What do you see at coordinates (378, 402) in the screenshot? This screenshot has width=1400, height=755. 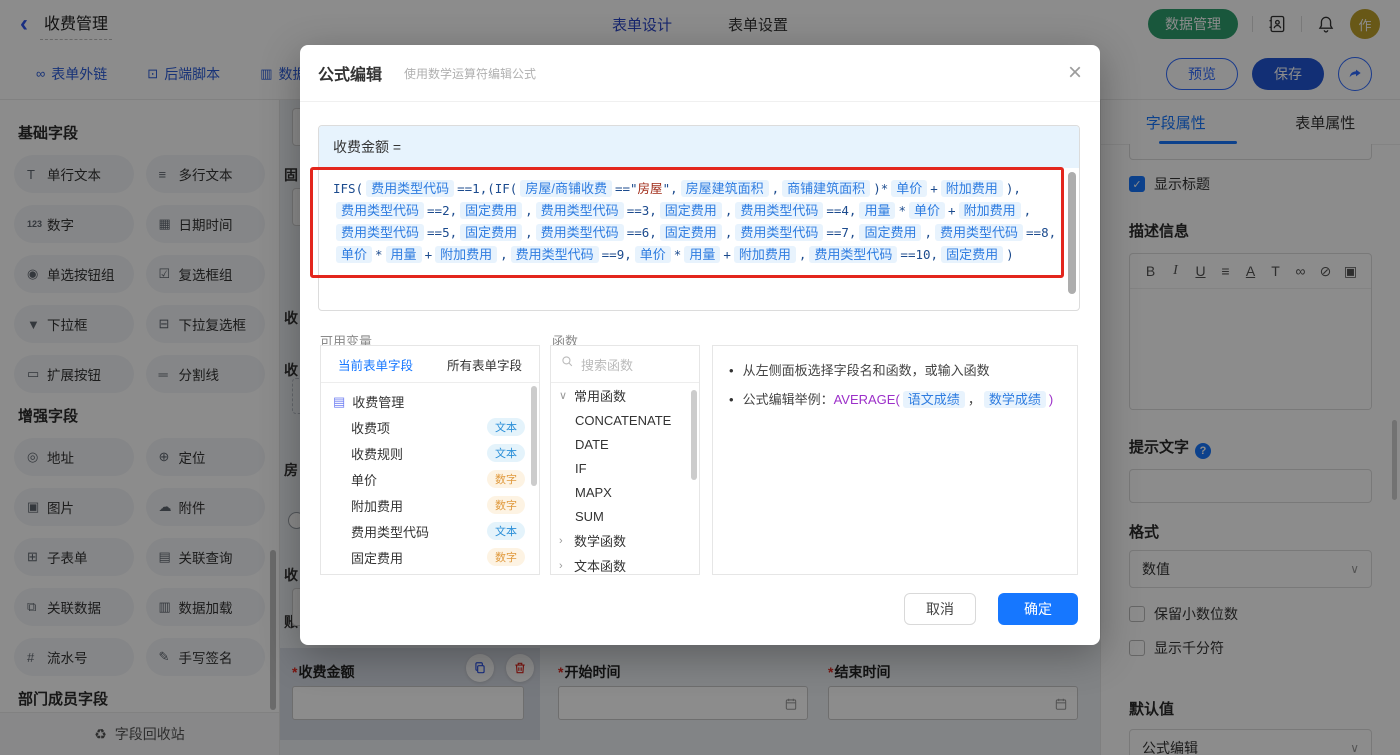 I see `variables-root-label: 收费管理` at bounding box center [378, 402].